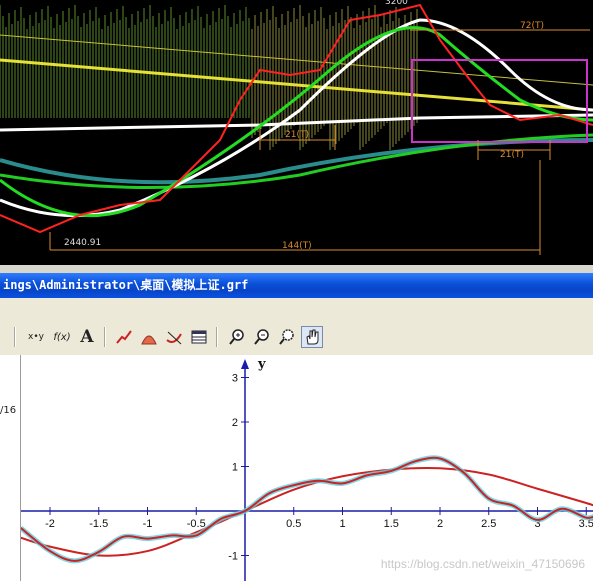 The image size is (593, 585). What do you see at coordinates (149, 337) in the screenshot?
I see `shade-icon` at bounding box center [149, 337].